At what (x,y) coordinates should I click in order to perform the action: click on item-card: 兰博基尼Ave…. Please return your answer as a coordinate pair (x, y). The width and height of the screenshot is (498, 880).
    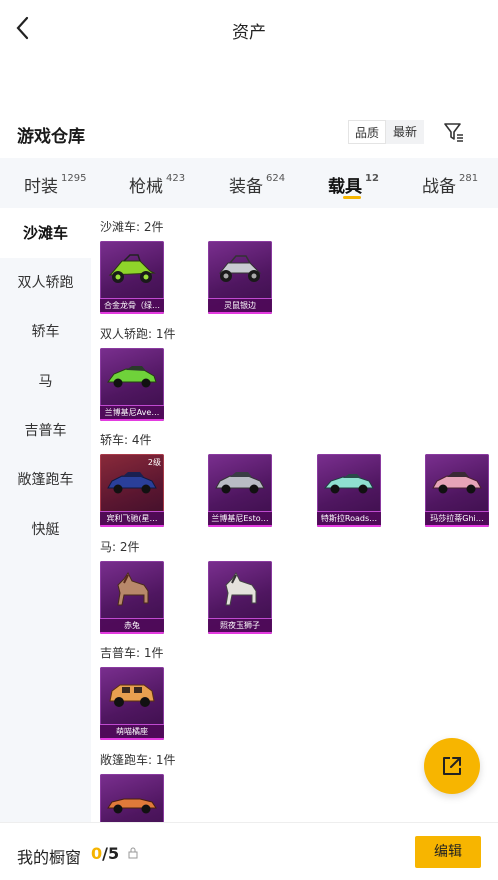
    Looking at the image, I should click on (132, 384).